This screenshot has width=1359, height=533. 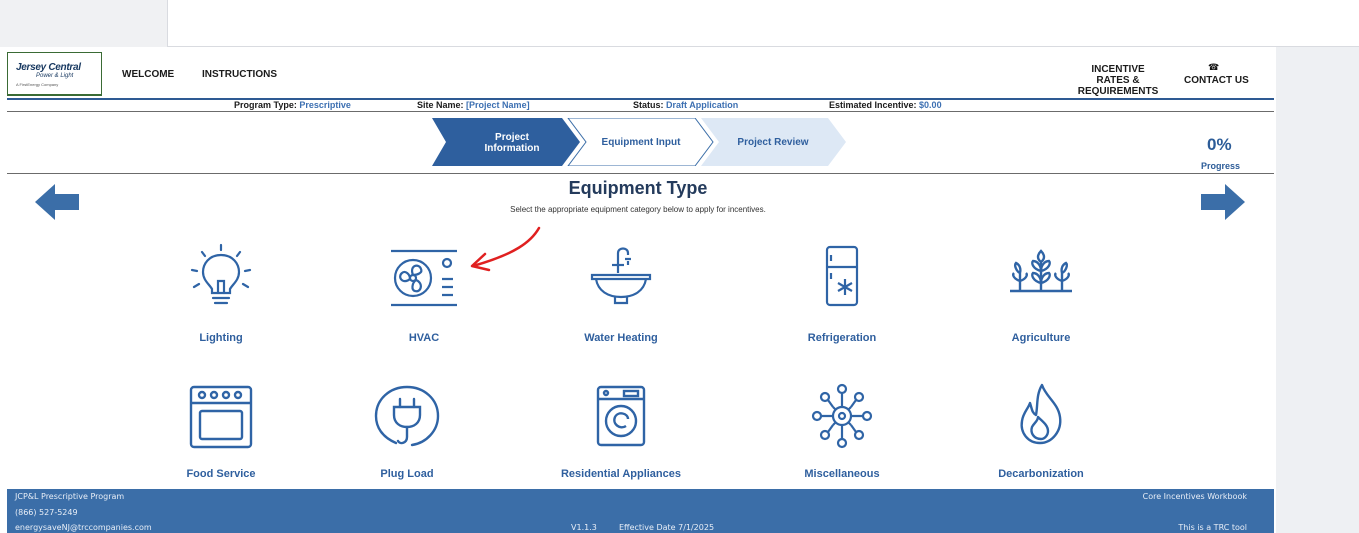 I want to click on program-type-value: Prescriptive, so click(x=325, y=105).